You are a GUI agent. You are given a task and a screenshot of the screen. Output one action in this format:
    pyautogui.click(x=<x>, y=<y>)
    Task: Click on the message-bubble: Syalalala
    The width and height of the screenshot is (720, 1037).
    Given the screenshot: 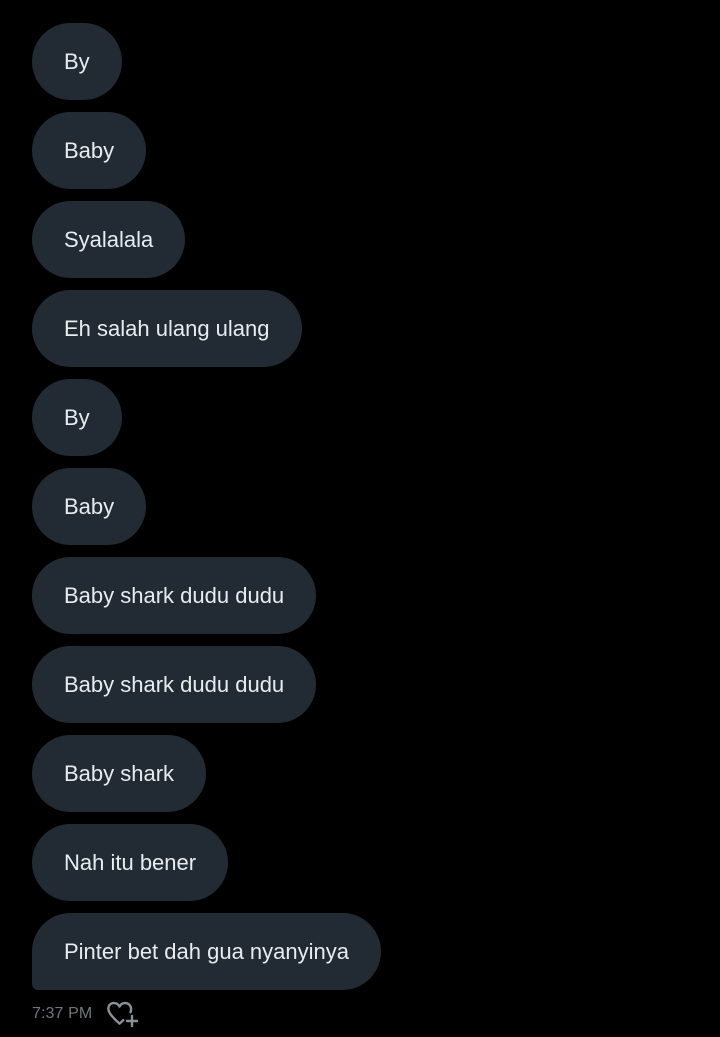 What is the action you would take?
    pyautogui.click(x=109, y=239)
    